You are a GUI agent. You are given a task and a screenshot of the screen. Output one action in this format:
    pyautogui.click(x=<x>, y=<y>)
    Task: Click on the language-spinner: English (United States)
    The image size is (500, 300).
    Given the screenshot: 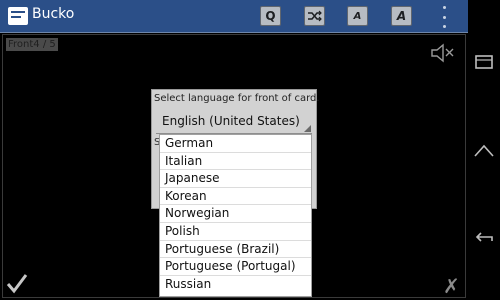 What is the action you would take?
    pyautogui.click(x=234, y=122)
    